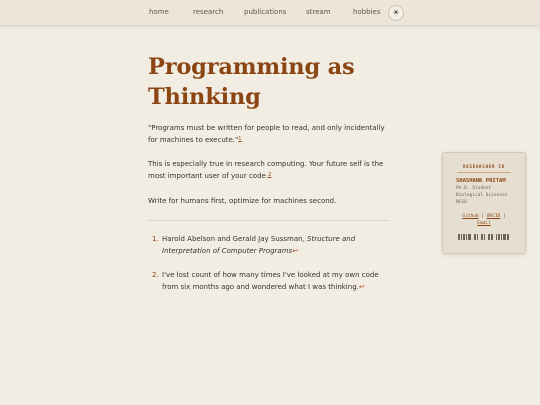  What do you see at coordinates (208, 12) in the screenshot?
I see `nav-research-link: research` at bounding box center [208, 12].